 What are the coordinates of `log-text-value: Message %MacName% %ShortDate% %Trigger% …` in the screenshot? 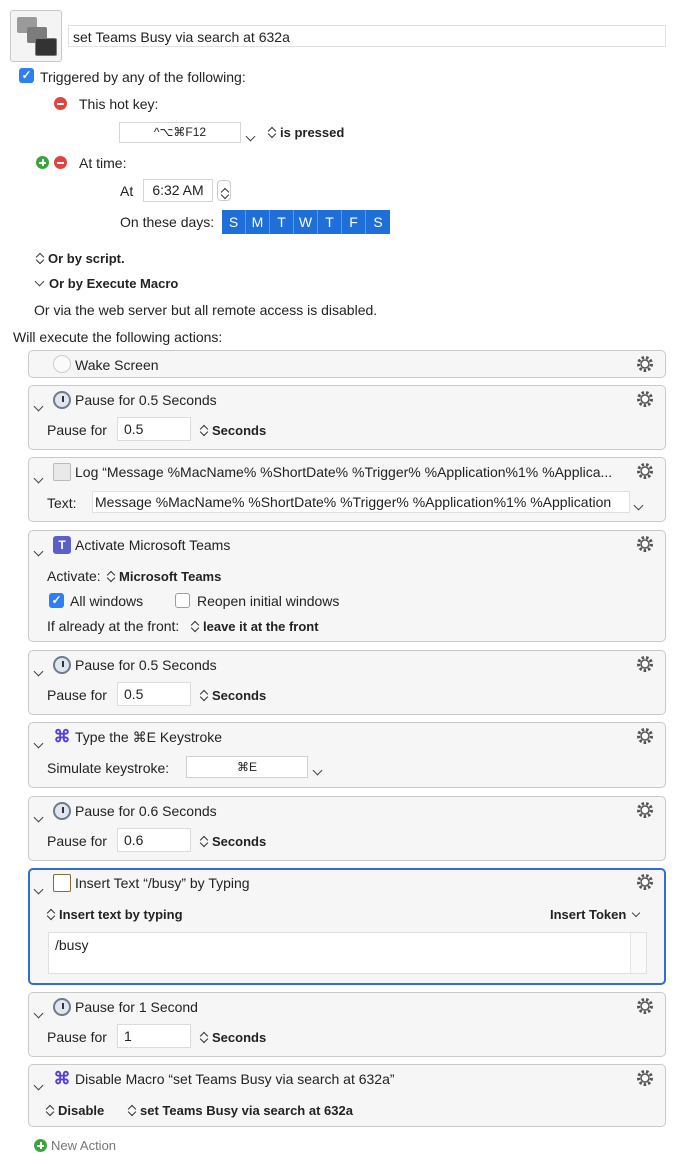 It's located at (353, 502).